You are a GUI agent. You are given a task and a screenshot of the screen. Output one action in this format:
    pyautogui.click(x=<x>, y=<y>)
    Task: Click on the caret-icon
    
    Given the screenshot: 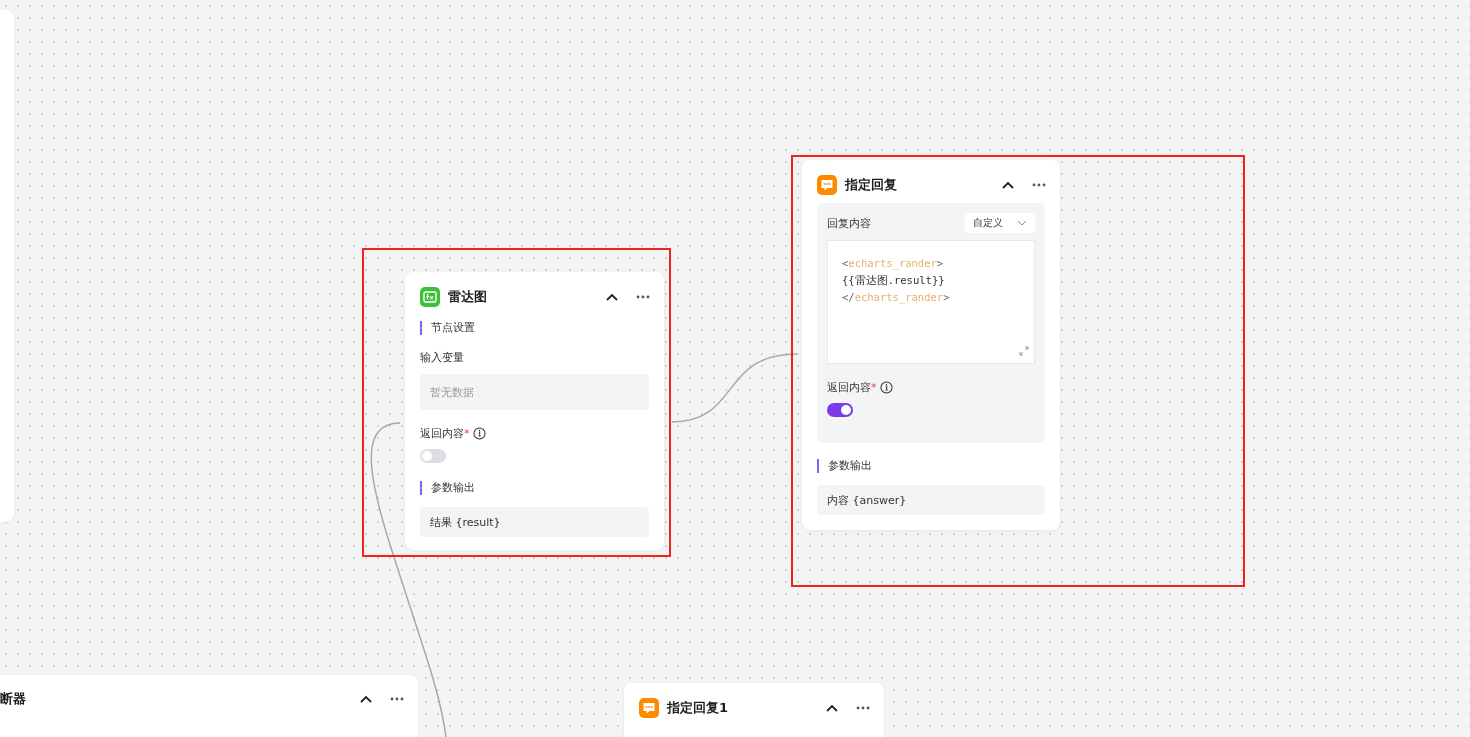 What is the action you would take?
    pyautogui.click(x=1022, y=223)
    